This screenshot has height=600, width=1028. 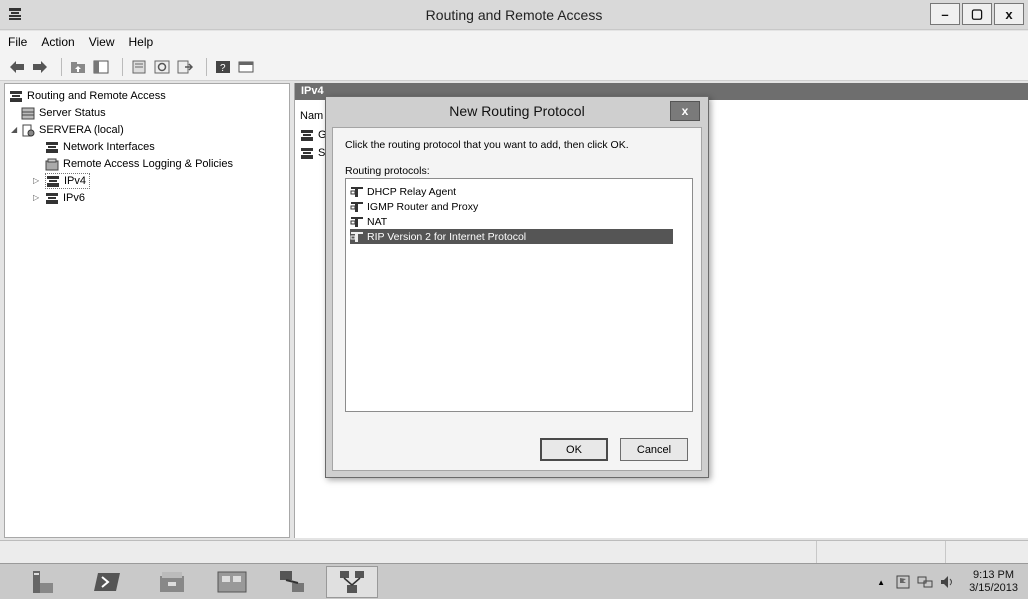 I want to click on taskbar-clock: 9:13 PM 3/15/2013, so click(x=993, y=582).